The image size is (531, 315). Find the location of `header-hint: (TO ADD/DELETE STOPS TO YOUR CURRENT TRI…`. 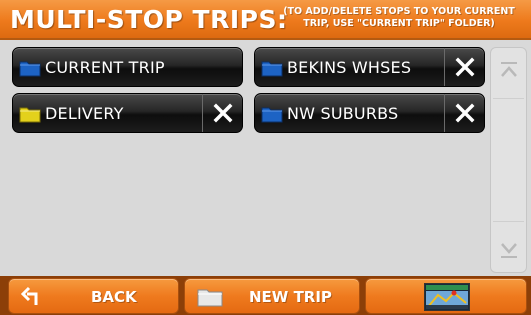

header-hint: (TO ADD/DELETE STOPS TO YOUR CURRENT TRI… is located at coordinates (399, 18).